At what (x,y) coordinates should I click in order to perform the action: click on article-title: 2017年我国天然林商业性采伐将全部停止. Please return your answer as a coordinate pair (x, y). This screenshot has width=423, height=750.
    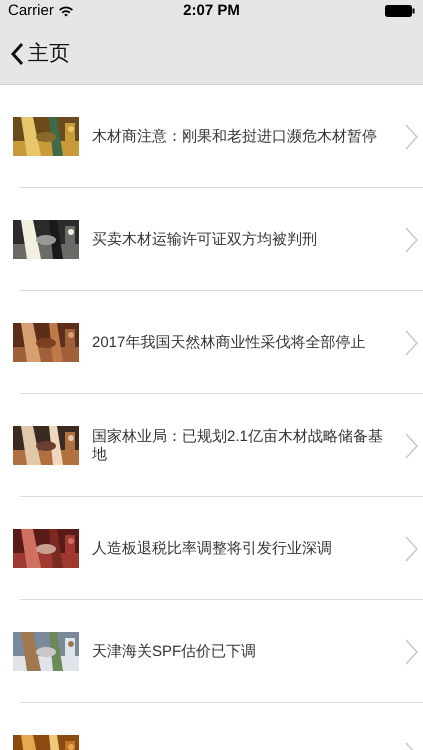
    Looking at the image, I should click on (243, 343).